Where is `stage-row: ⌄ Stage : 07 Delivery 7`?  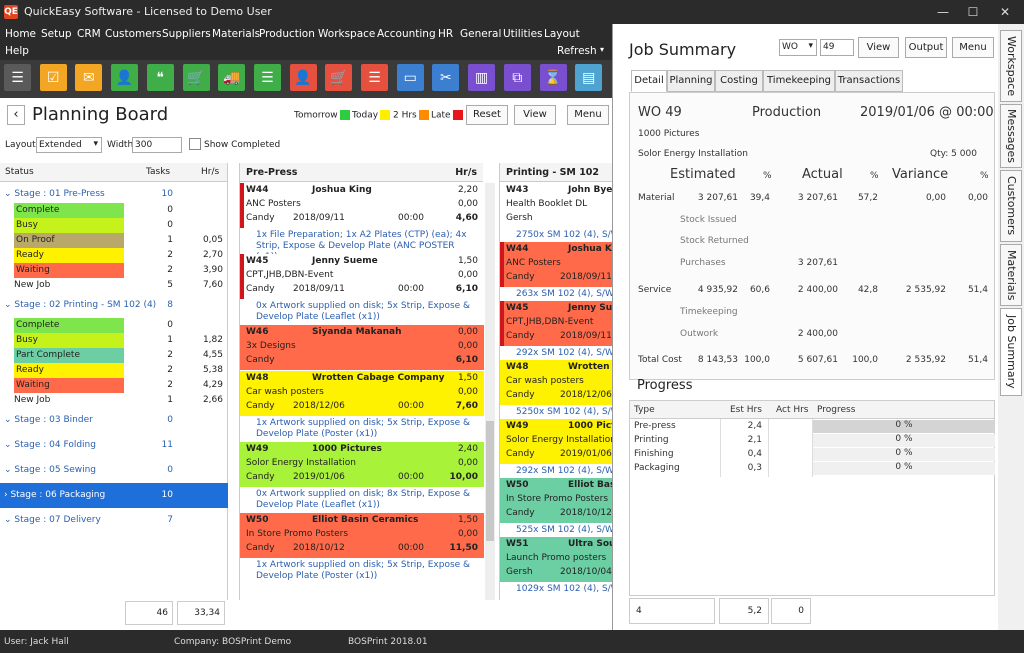 stage-row: ⌄ Stage : 07 Delivery 7 is located at coordinates (114, 520).